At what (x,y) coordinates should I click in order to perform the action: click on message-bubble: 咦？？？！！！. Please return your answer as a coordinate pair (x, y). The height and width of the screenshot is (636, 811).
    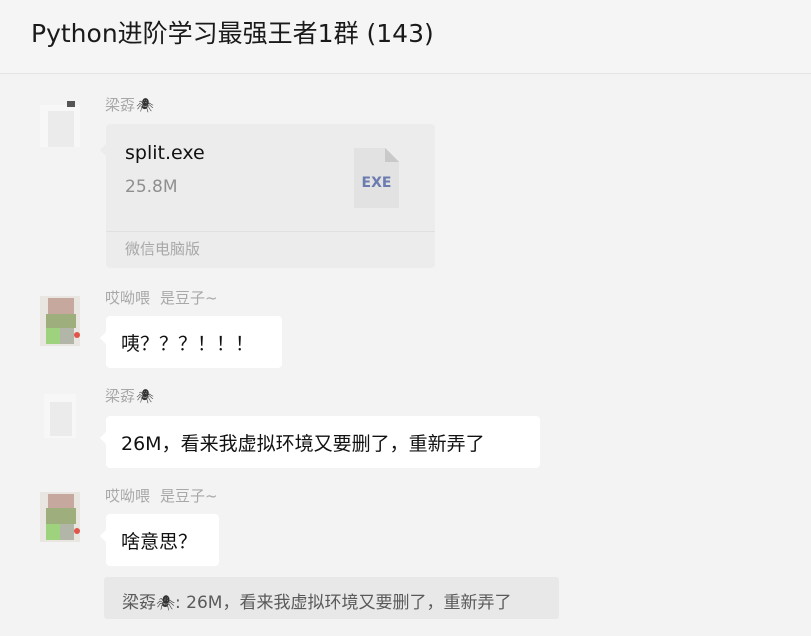
    Looking at the image, I should click on (191, 342).